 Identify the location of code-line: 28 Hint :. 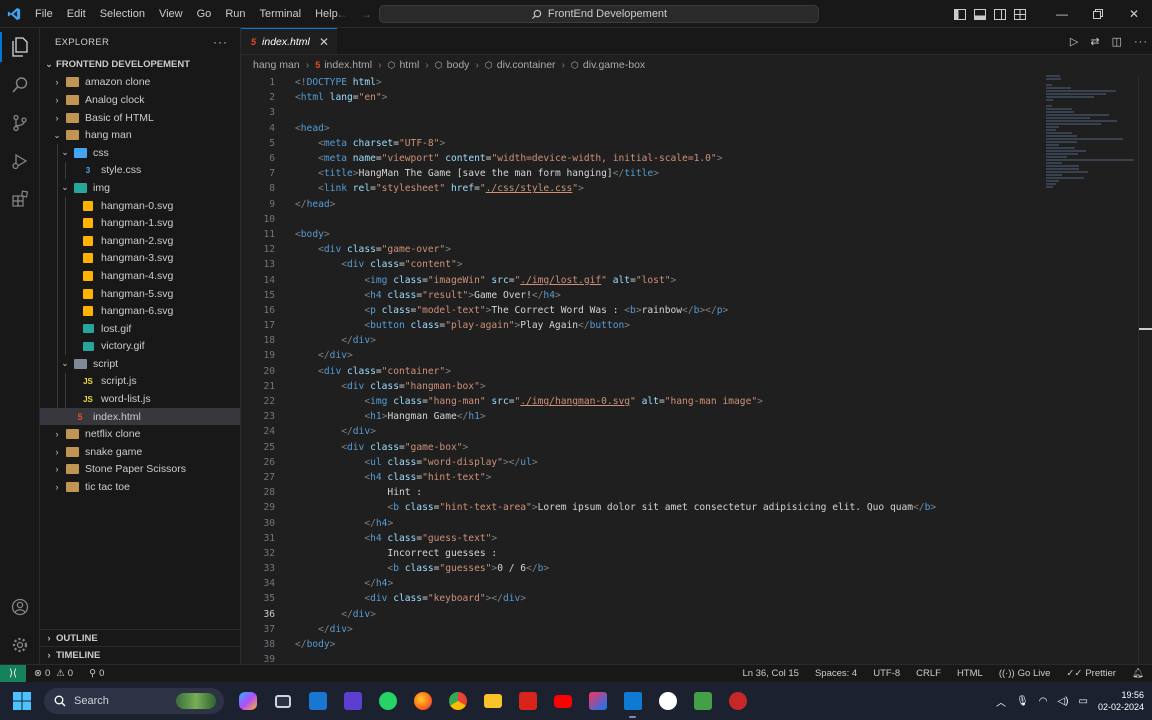
(696, 492).